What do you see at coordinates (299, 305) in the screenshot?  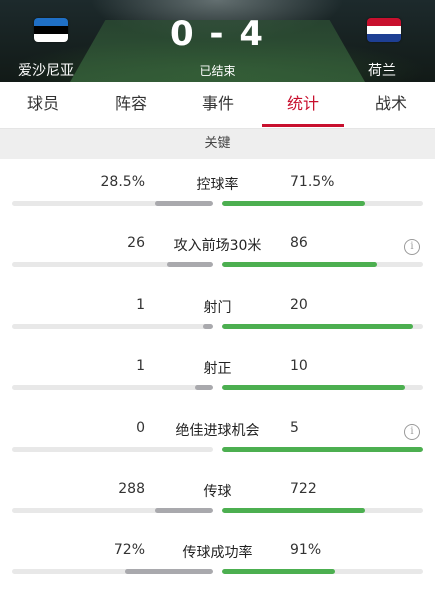 I see `stat-away-value: 20` at bounding box center [299, 305].